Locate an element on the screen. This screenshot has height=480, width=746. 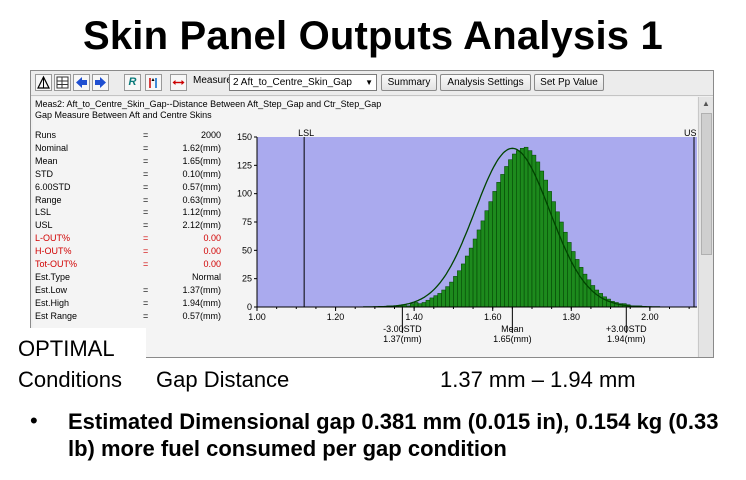
conditions-label: Conditions is located at coordinates (70, 379).